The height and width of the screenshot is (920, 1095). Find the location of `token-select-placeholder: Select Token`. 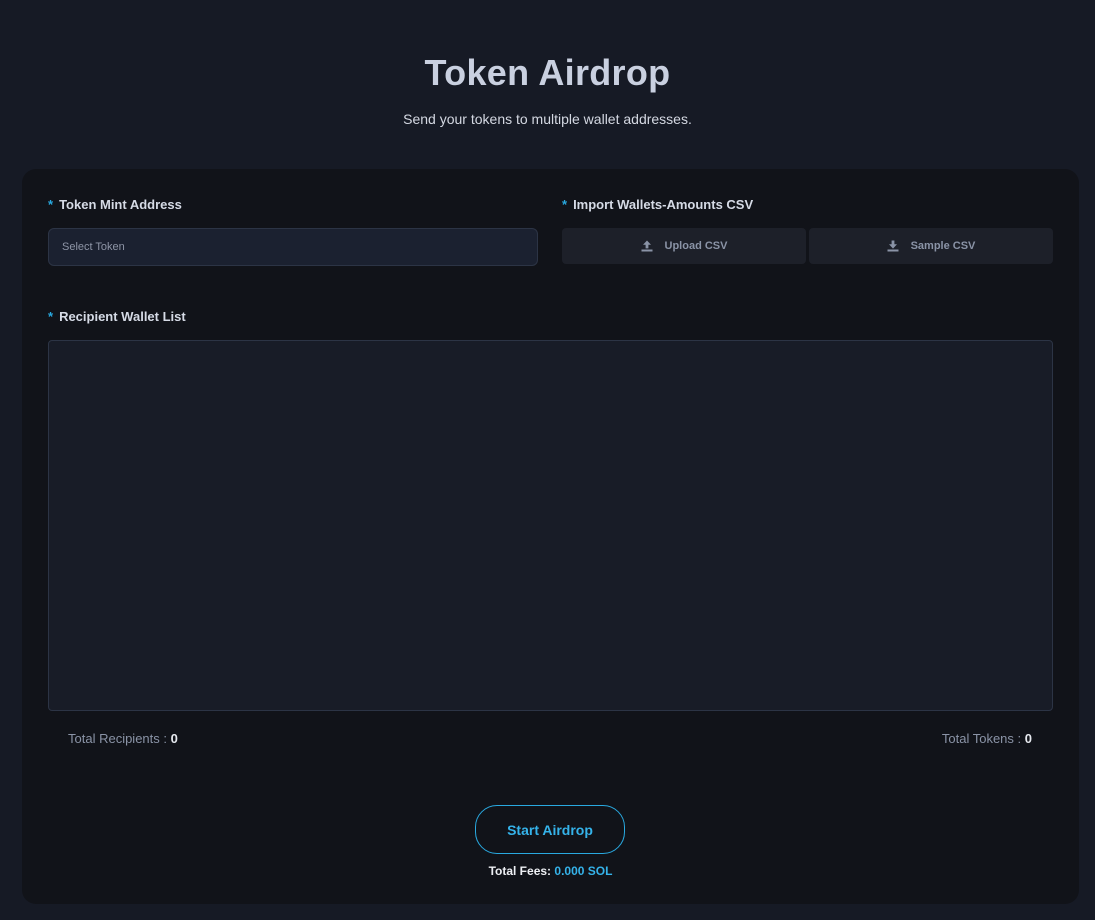

token-select-placeholder: Select Token is located at coordinates (93, 247).